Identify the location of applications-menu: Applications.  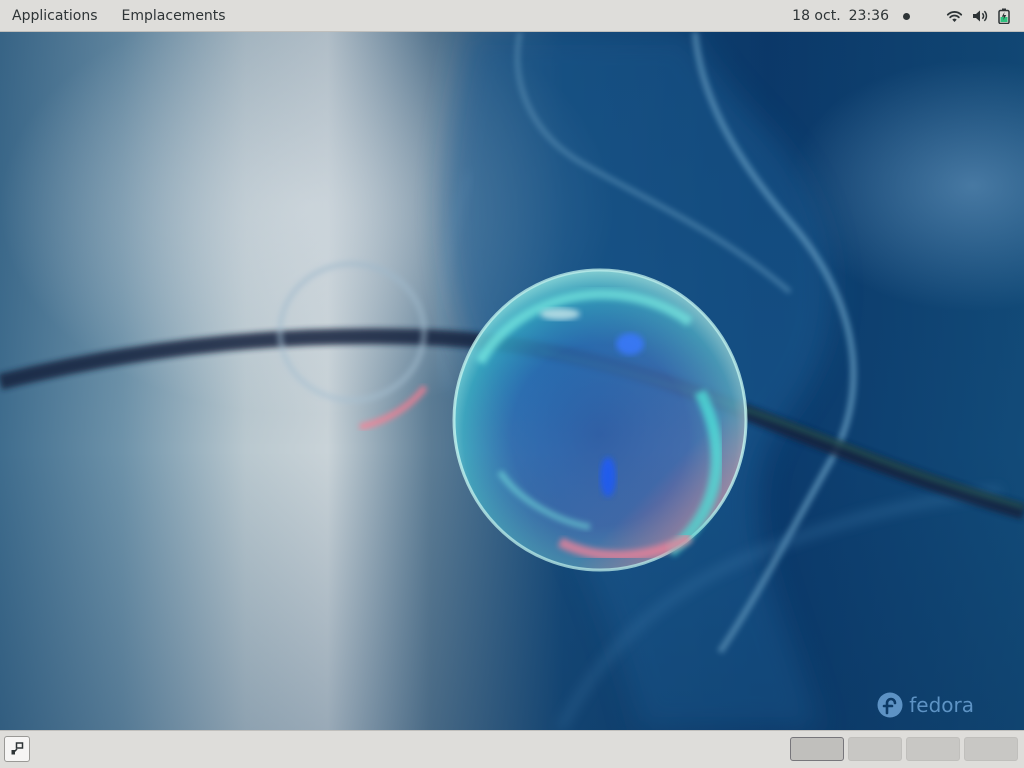
(55, 16).